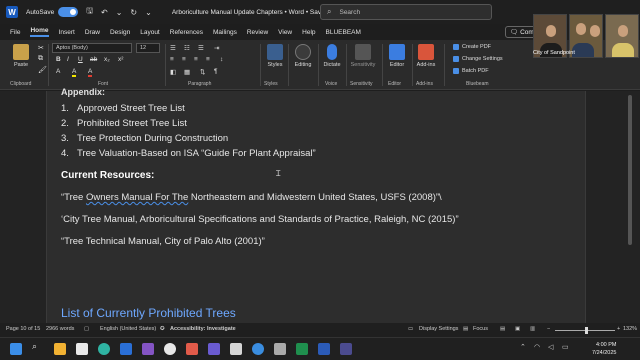  I want to click on tab-home: Home, so click(39, 32).